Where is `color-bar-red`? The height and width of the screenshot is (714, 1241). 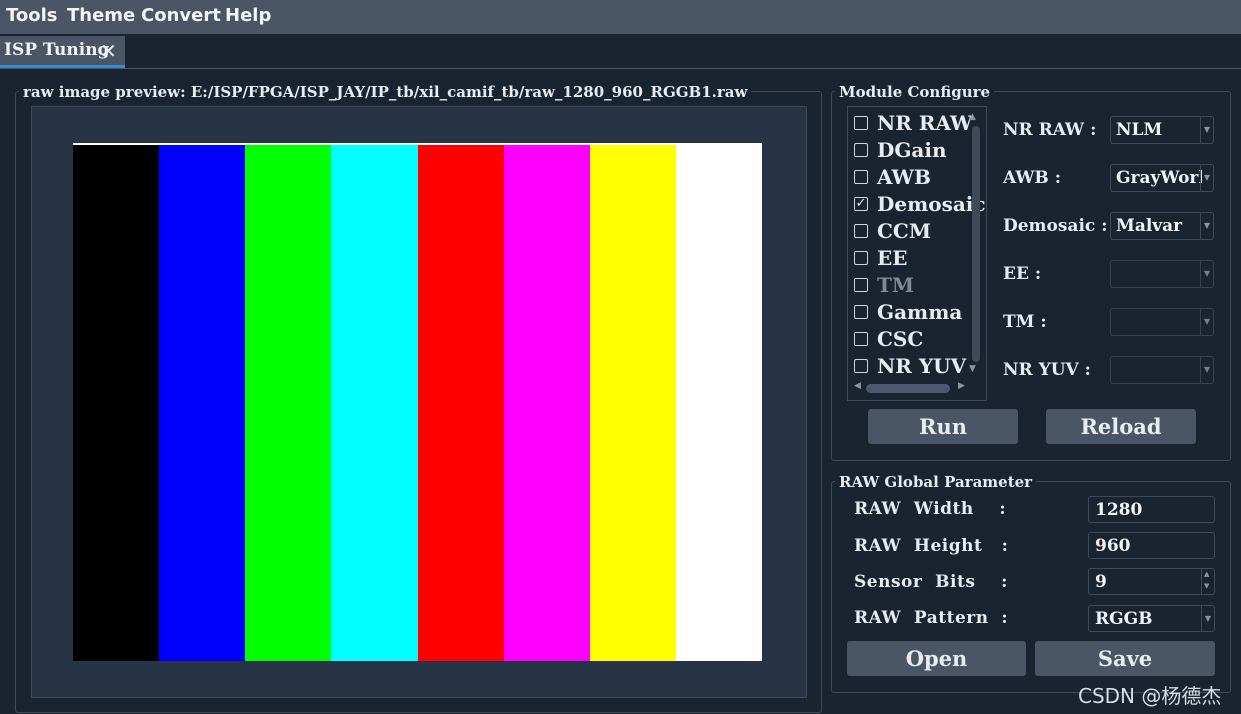
color-bar-red is located at coordinates (460, 403).